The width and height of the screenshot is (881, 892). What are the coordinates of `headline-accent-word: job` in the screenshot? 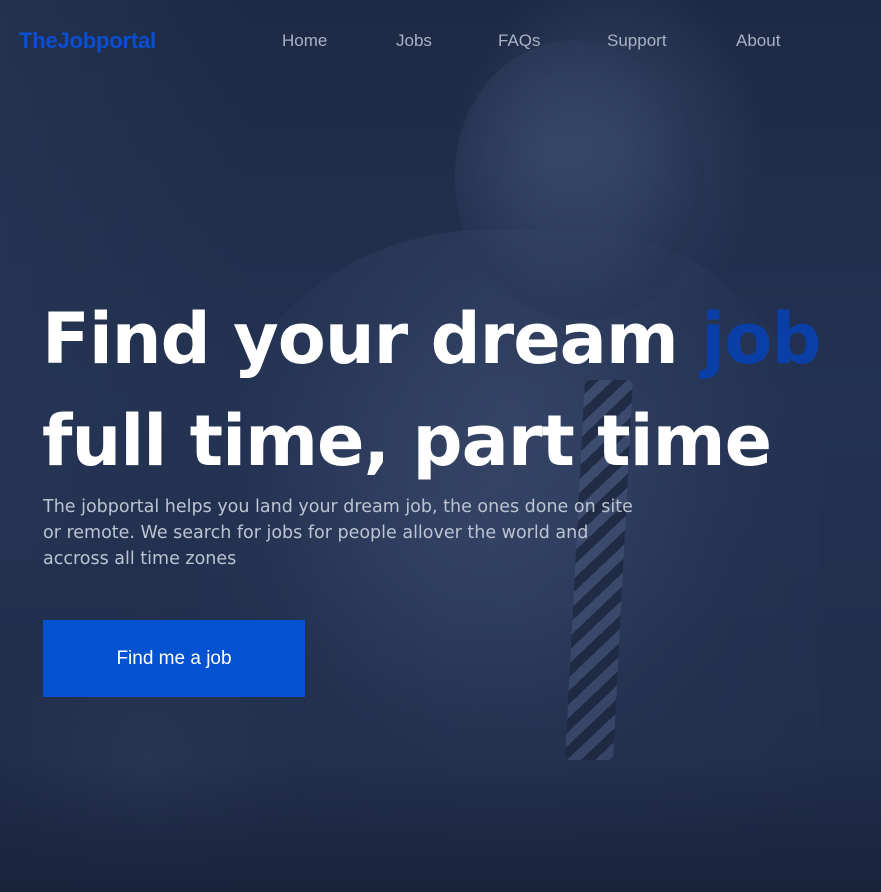 It's located at (761, 339).